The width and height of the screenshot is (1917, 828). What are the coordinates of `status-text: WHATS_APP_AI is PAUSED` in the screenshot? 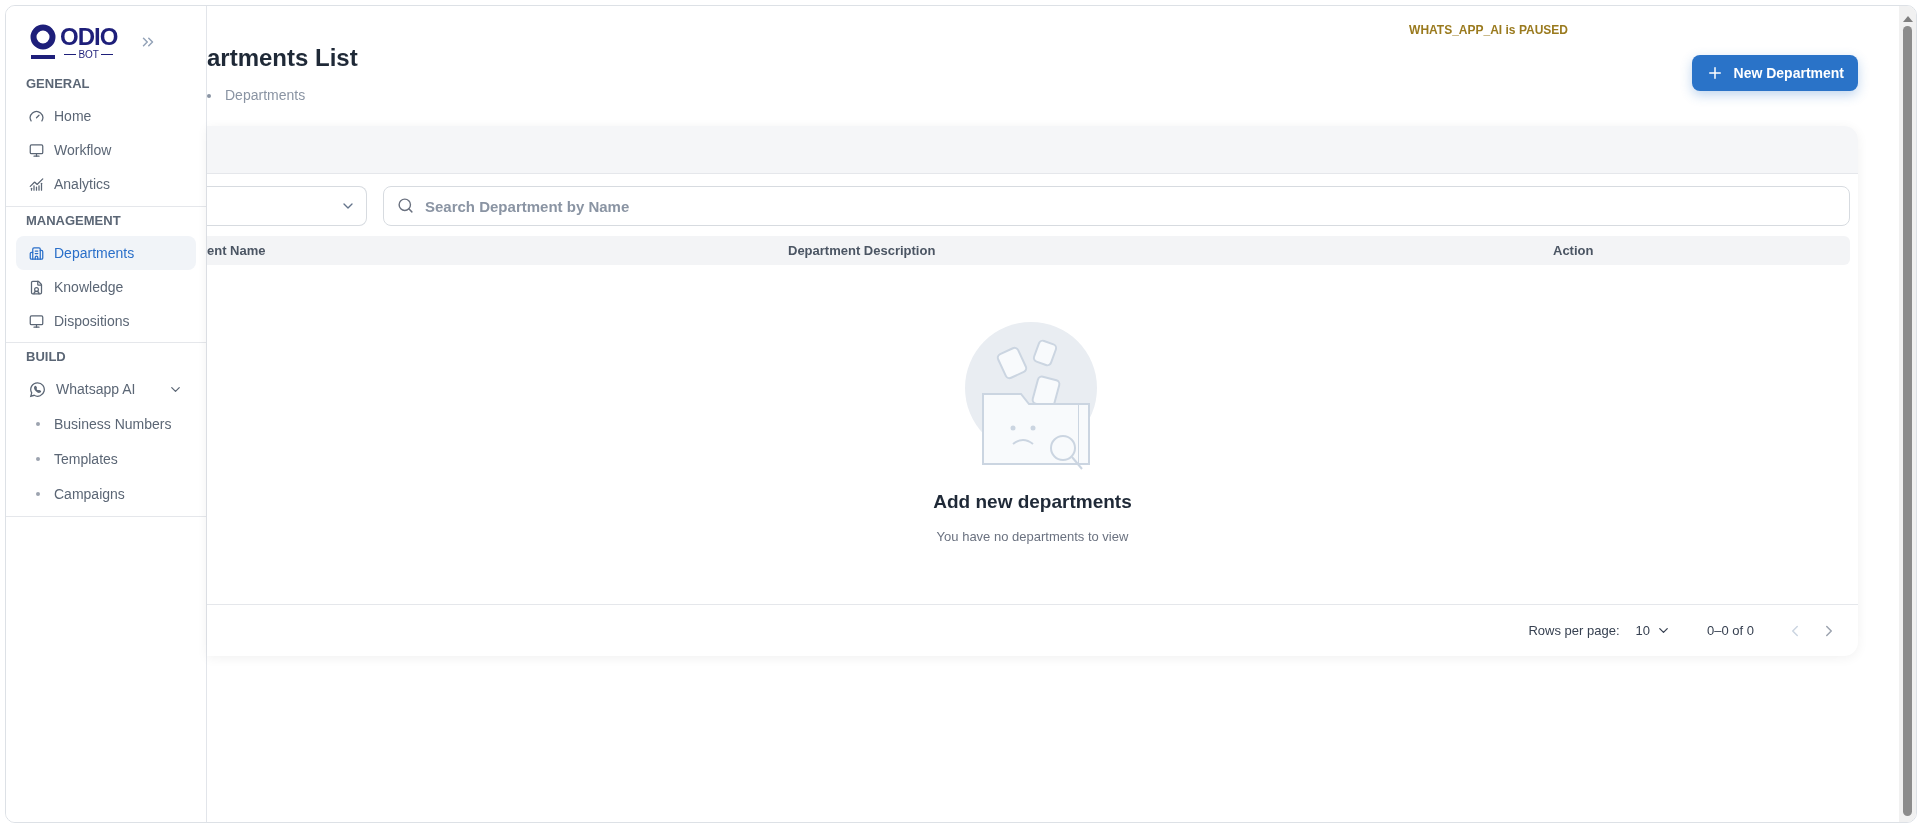 It's located at (1488, 30).